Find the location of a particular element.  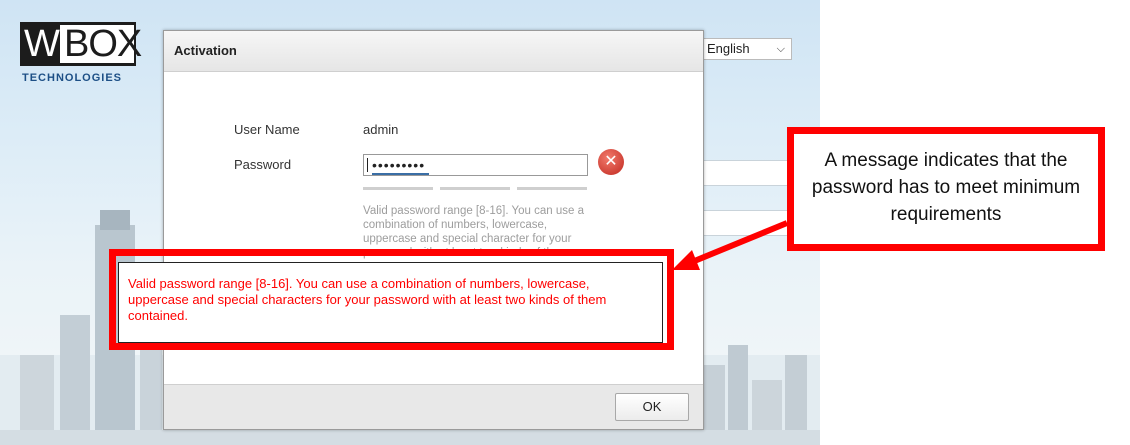

logo-subtitle: TECHNOLOGIES is located at coordinates (72, 78).